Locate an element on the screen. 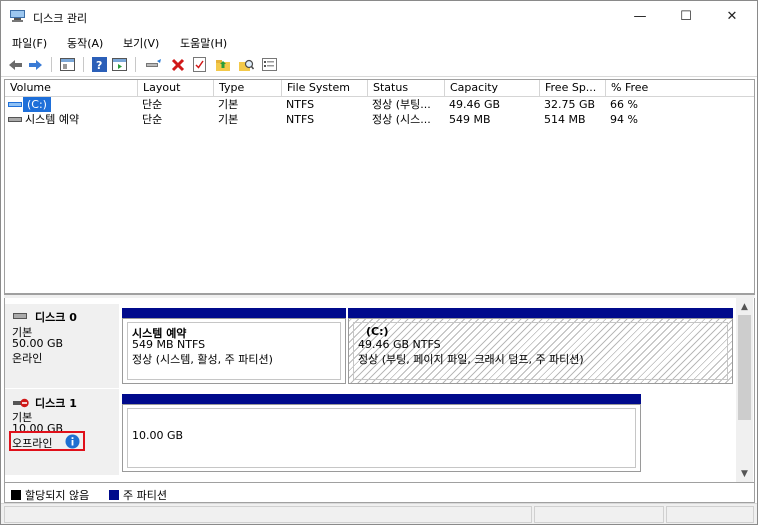 The width and height of the screenshot is (758, 525). partition-size: 10.00 GB is located at coordinates (158, 435).